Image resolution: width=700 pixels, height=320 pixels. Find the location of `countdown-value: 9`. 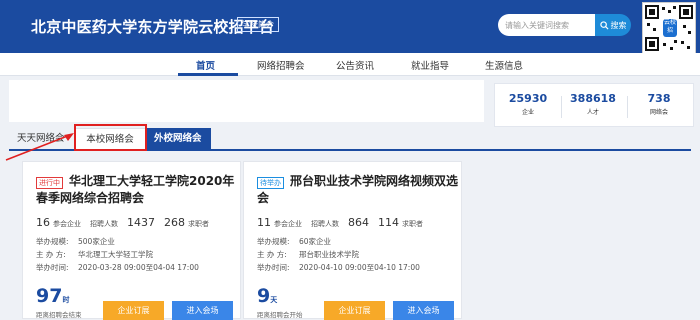

countdown-value: 9 is located at coordinates (264, 296).